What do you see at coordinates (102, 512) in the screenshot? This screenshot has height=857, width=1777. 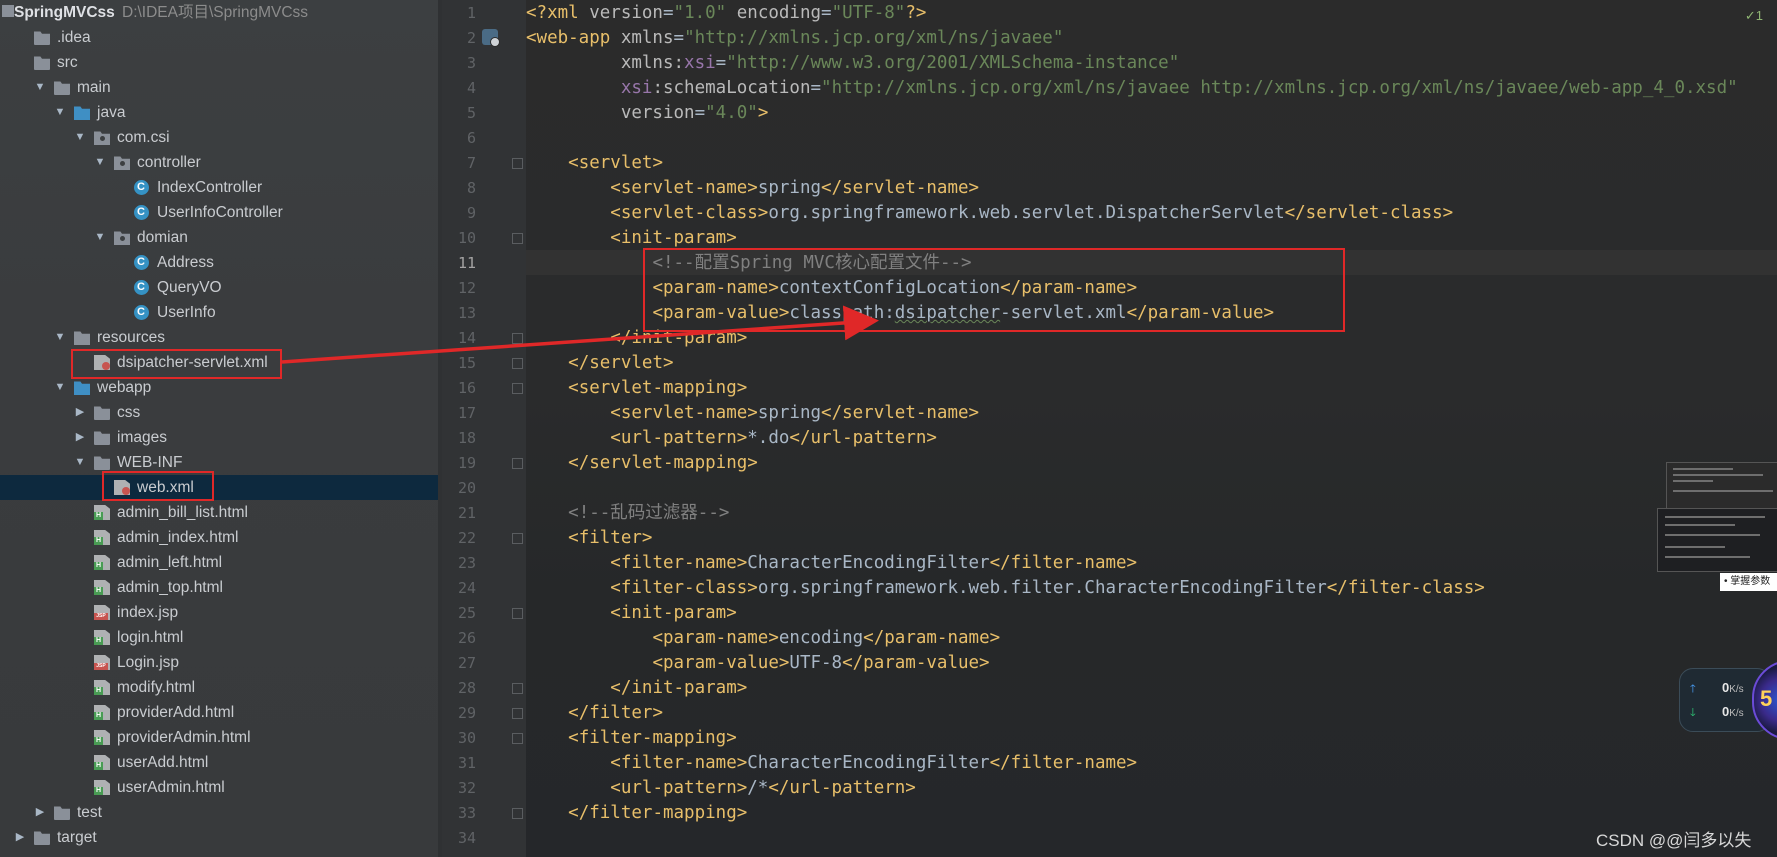 I see `html-file-icon` at bounding box center [102, 512].